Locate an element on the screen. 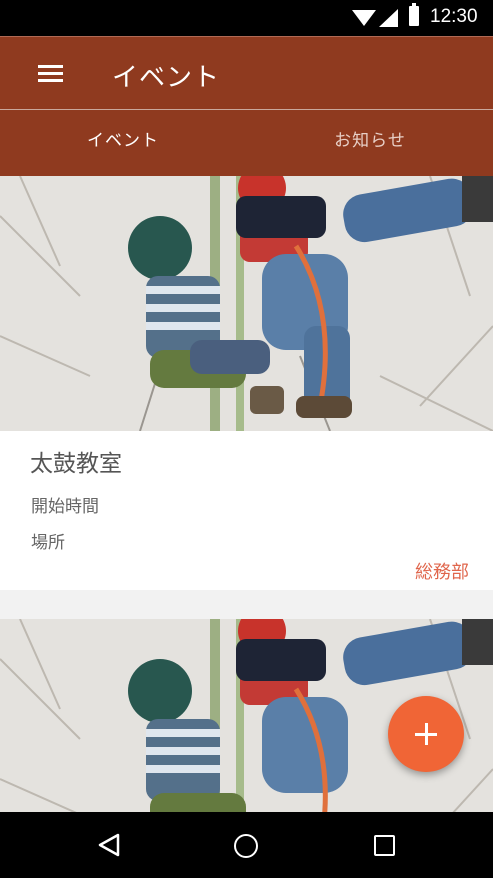  cell-signal-icon is located at coordinates (388, 18).